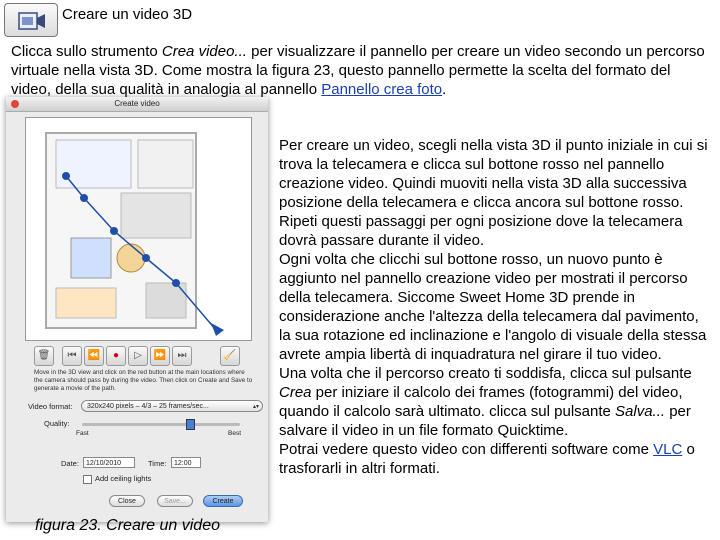 Image resolution: width=720 pixels, height=540 pixels. I want to click on quality-fast-label: Fast, so click(82, 433).